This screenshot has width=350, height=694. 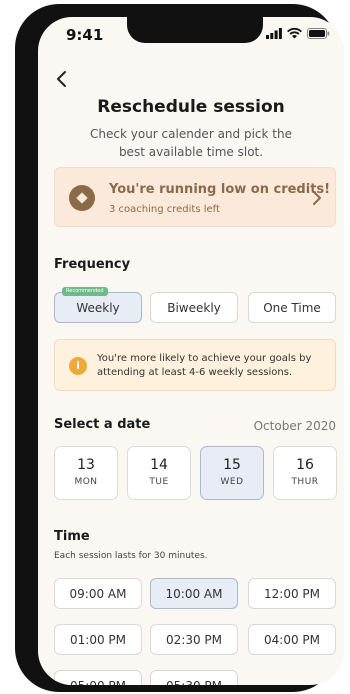 What do you see at coordinates (305, 465) in the screenshot?
I see `date-number: 16` at bounding box center [305, 465].